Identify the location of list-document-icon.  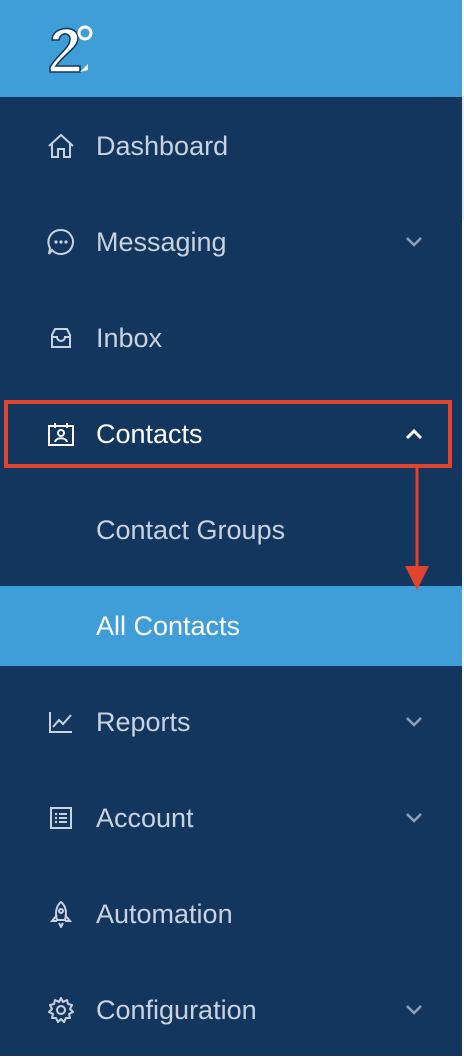
(61, 818).